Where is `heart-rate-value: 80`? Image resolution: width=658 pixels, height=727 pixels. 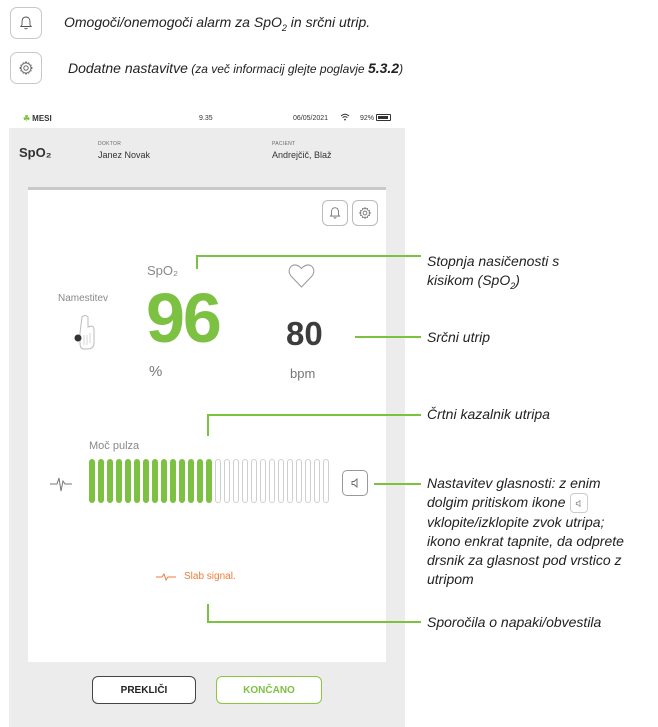 heart-rate-value: 80 is located at coordinates (304, 333).